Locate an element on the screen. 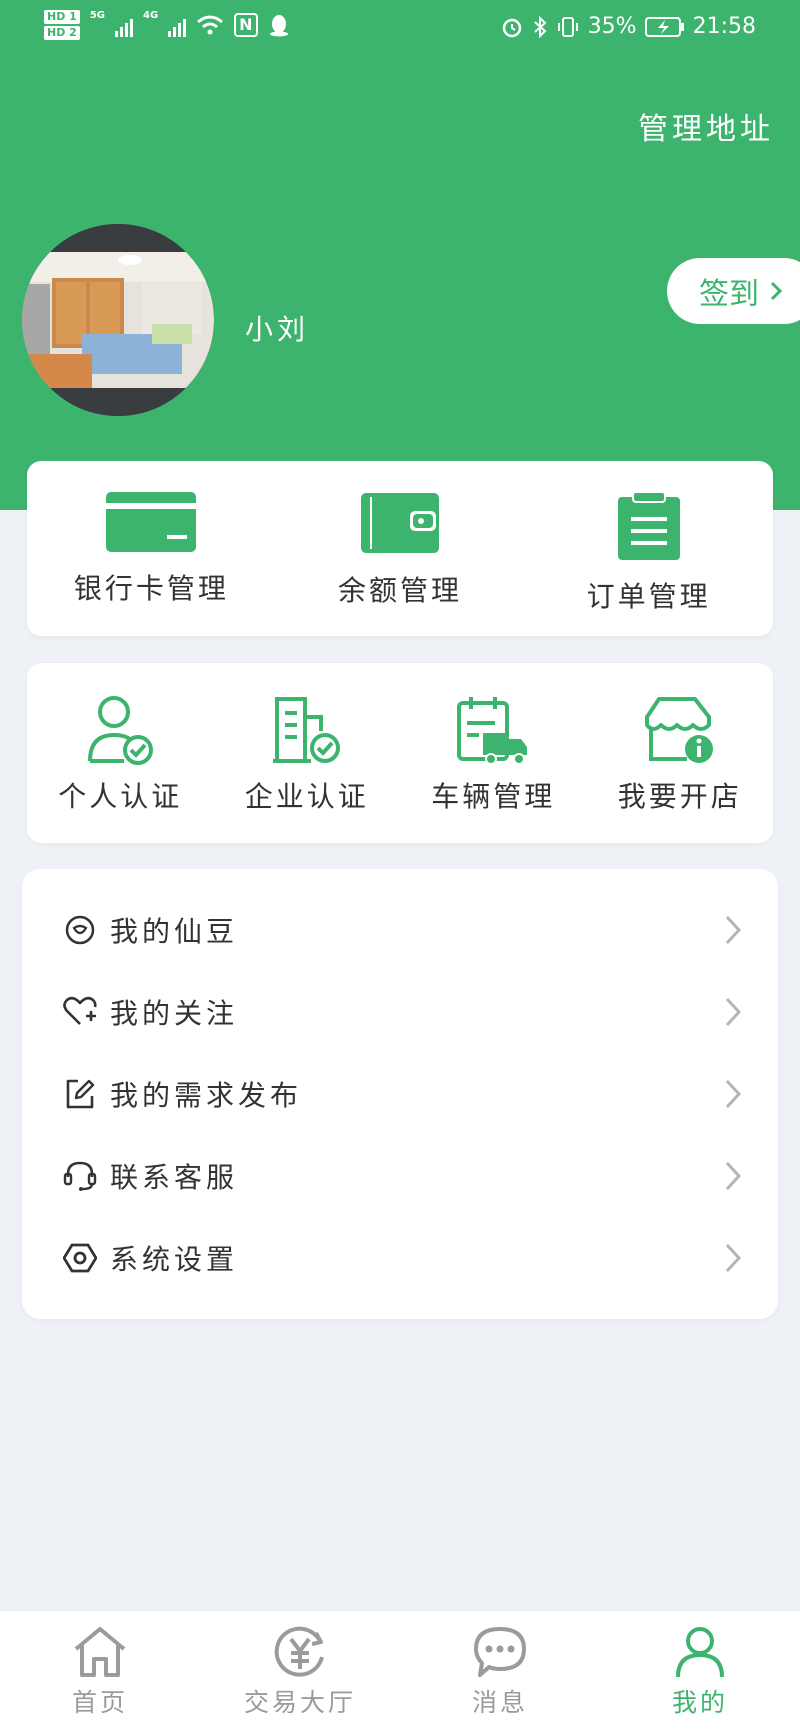  menu-label: 我的需求发布 is located at coordinates (206, 1095).